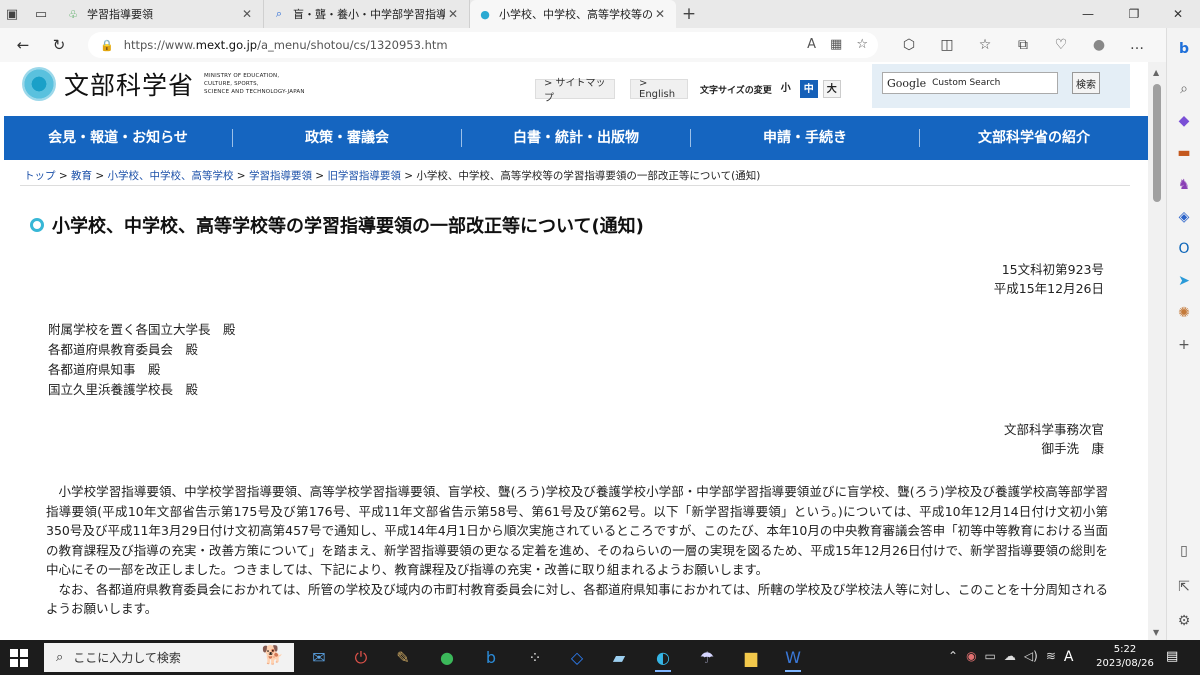  What do you see at coordinates (81, 176) in the screenshot?
I see `breadcrumb-education: 教育` at bounding box center [81, 176].